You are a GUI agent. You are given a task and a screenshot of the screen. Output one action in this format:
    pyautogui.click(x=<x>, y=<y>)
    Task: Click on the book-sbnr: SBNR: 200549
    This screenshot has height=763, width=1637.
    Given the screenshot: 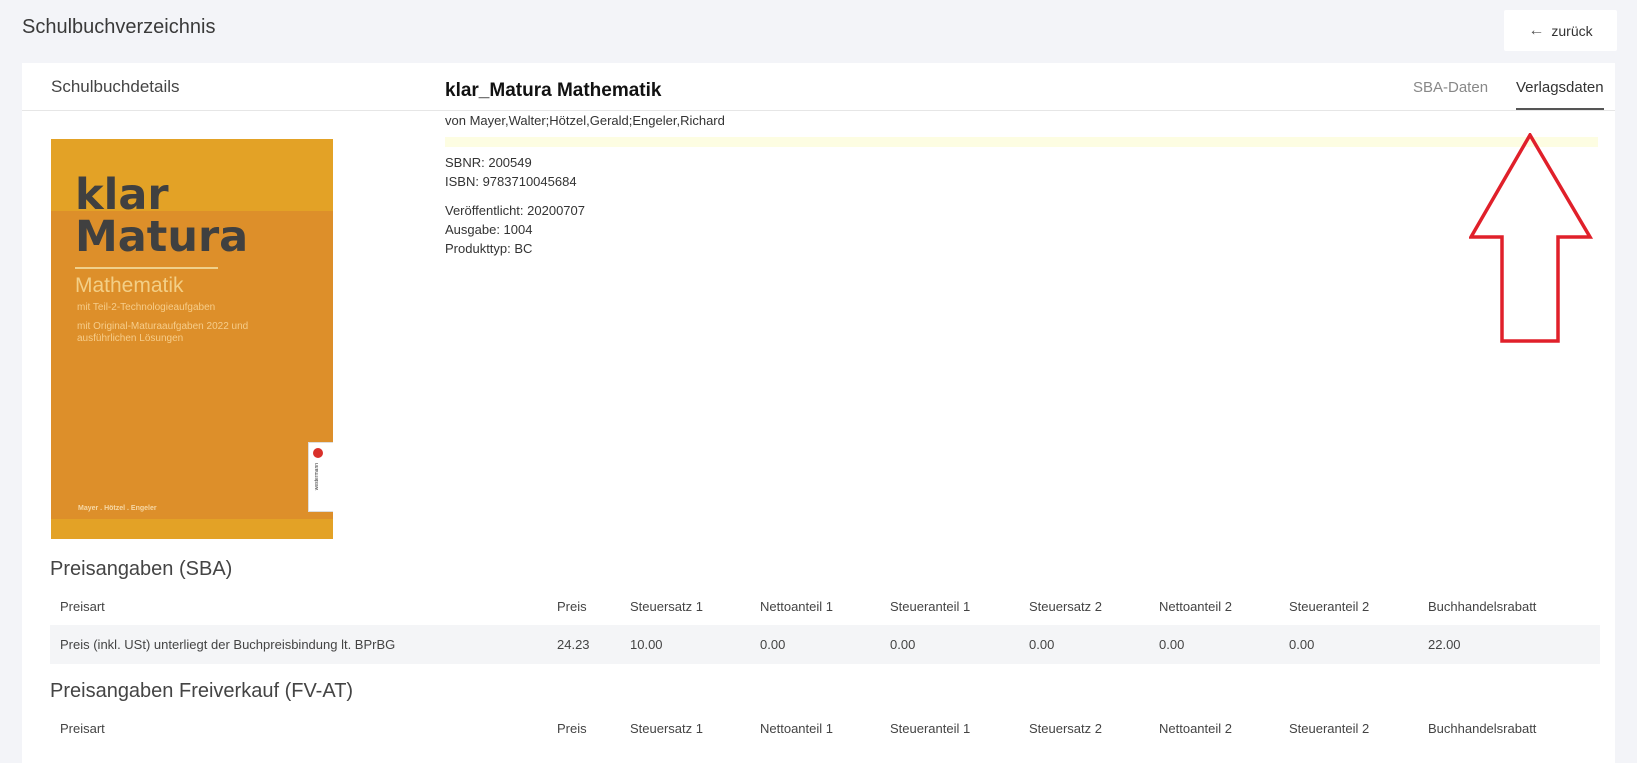 What is the action you would take?
    pyautogui.click(x=488, y=162)
    